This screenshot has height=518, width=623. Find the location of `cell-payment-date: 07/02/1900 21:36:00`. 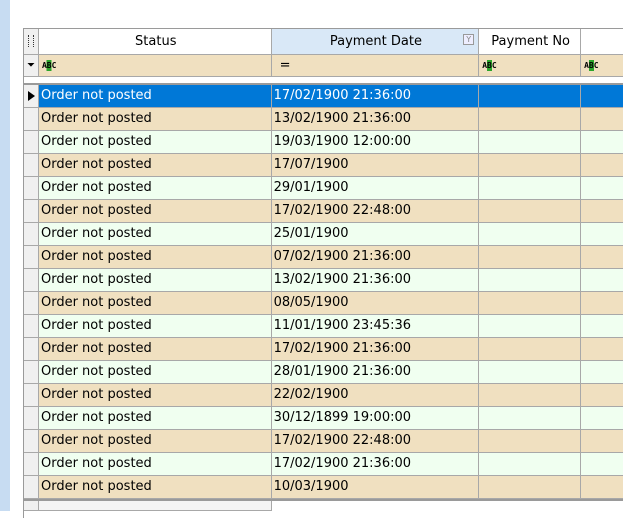

cell-payment-date: 07/02/1900 21:36:00 is located at coordinates (375, 257).